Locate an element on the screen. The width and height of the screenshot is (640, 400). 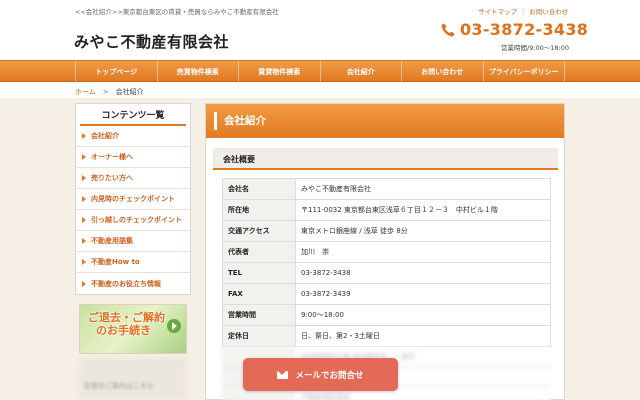
table-row: 定休日 日、祭日、第2・3土曜日 is located at coordinates (386, 336).